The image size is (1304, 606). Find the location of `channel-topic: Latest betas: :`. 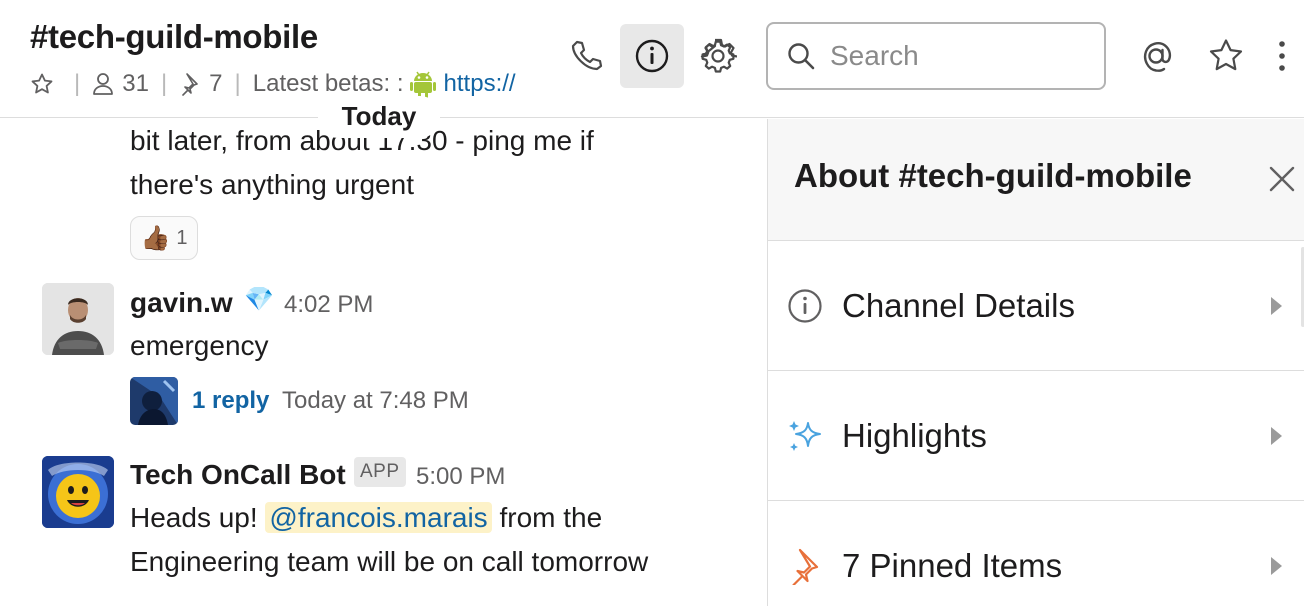

channel-topic: Latest betas: : is located at coordinates (328, 83).